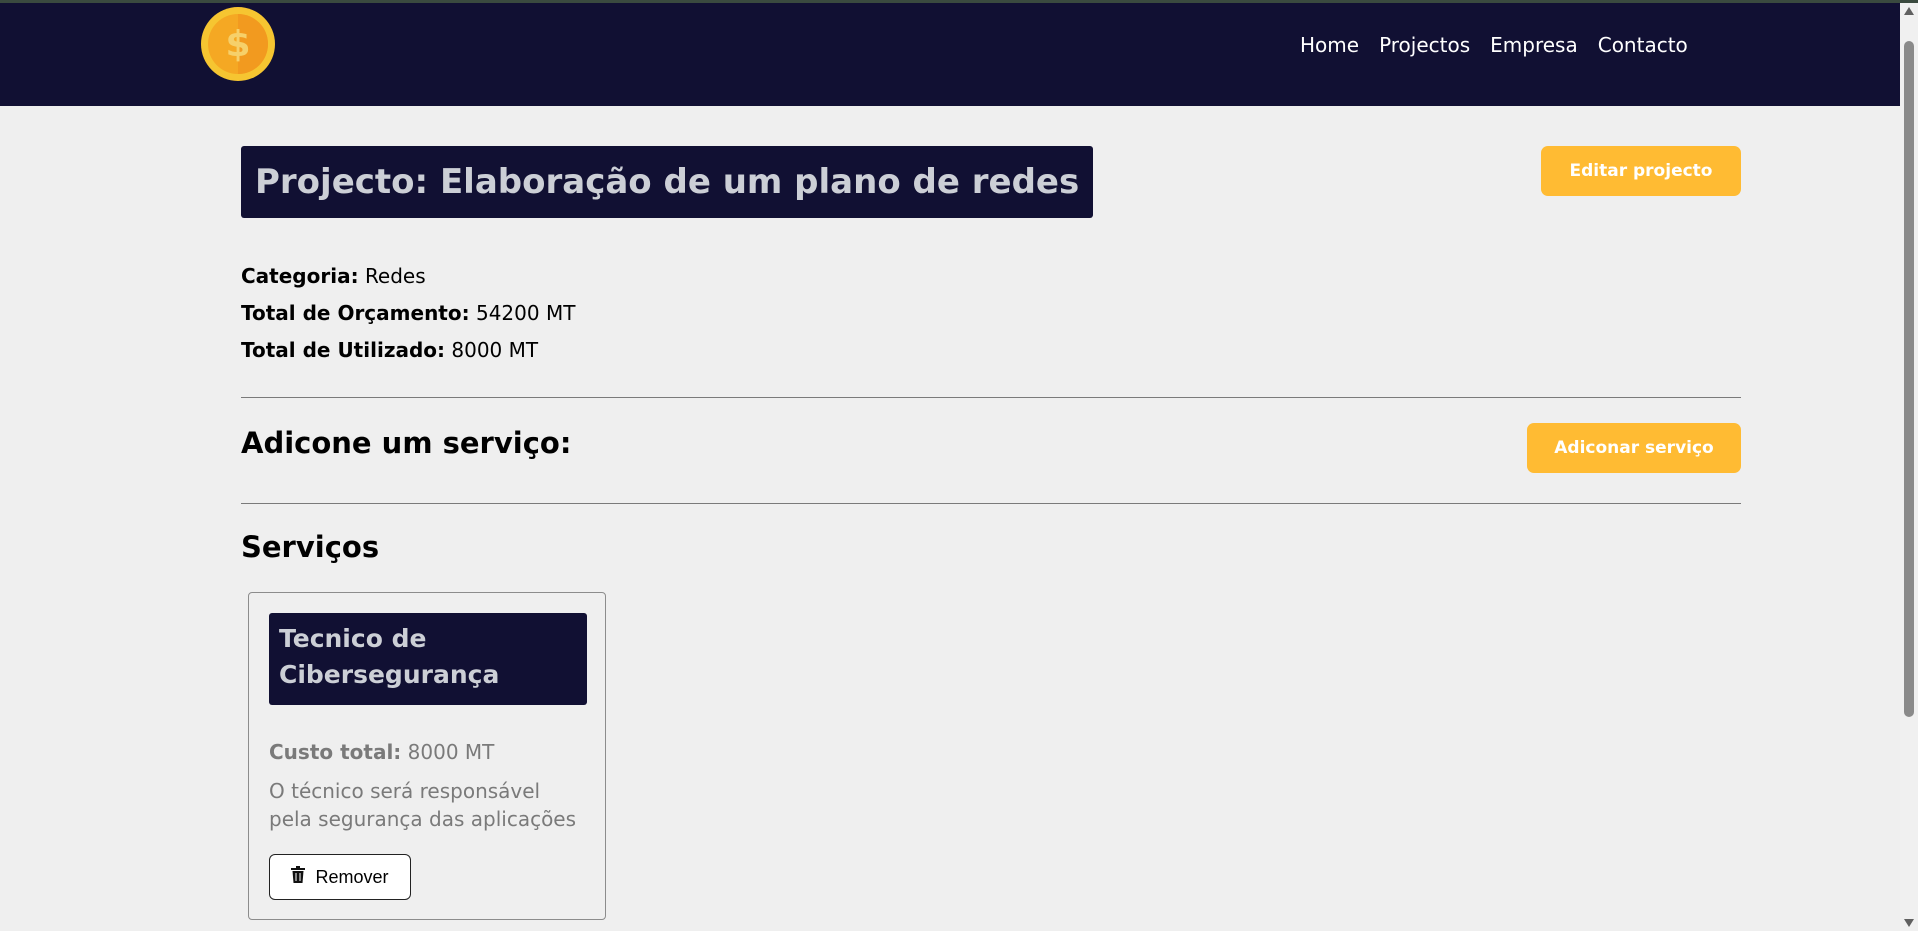 This screenshot has width=1918, height=931. I want to click on add-service-heading: Adicone um serviço:, so click(406, 443).